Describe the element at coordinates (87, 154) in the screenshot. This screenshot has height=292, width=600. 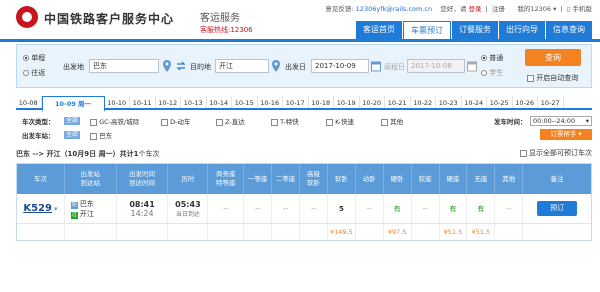
I see `result-summary: 巴东 --> 开江（10月9日 周一）共计1个车次` at that location.